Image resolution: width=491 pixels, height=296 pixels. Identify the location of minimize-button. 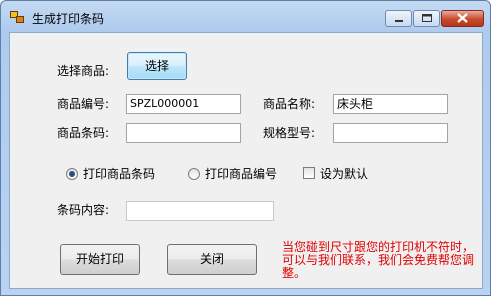
(398, 18).